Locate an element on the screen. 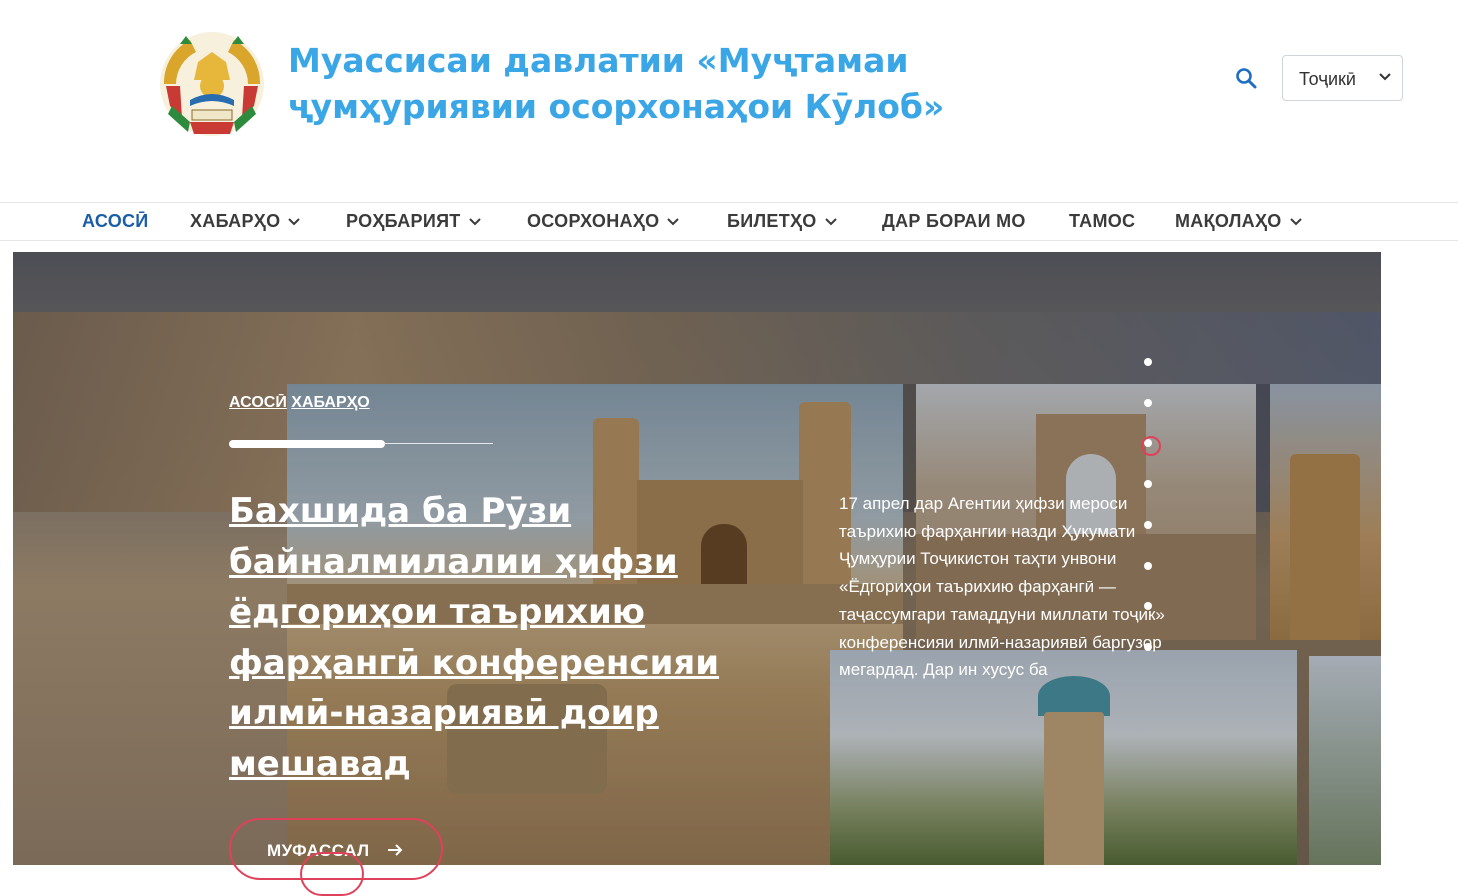 The height and width of the screenshot is (896, 1458). nav-item-label: ОСОРХОНАҲО is located at coordinates (593, 221).